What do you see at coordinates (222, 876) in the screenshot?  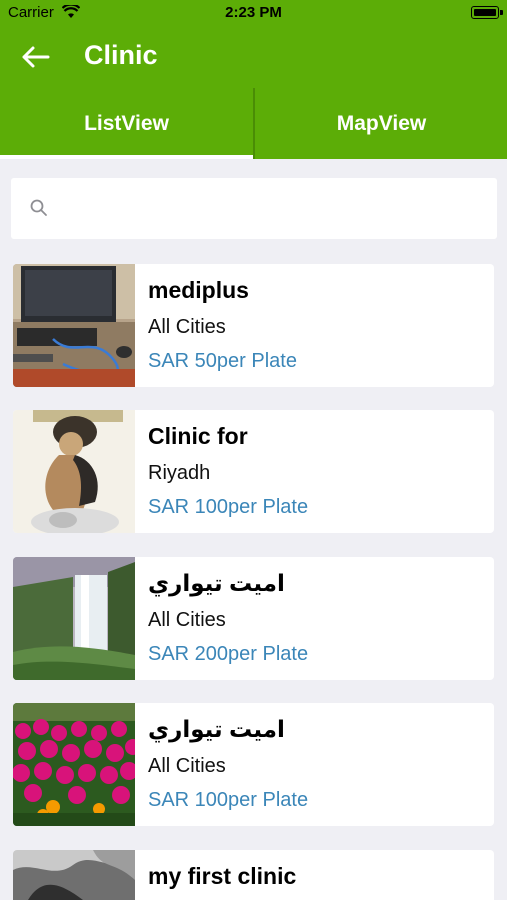 I see `clinic-name: my first clinic` at bounding box center [222, 876].